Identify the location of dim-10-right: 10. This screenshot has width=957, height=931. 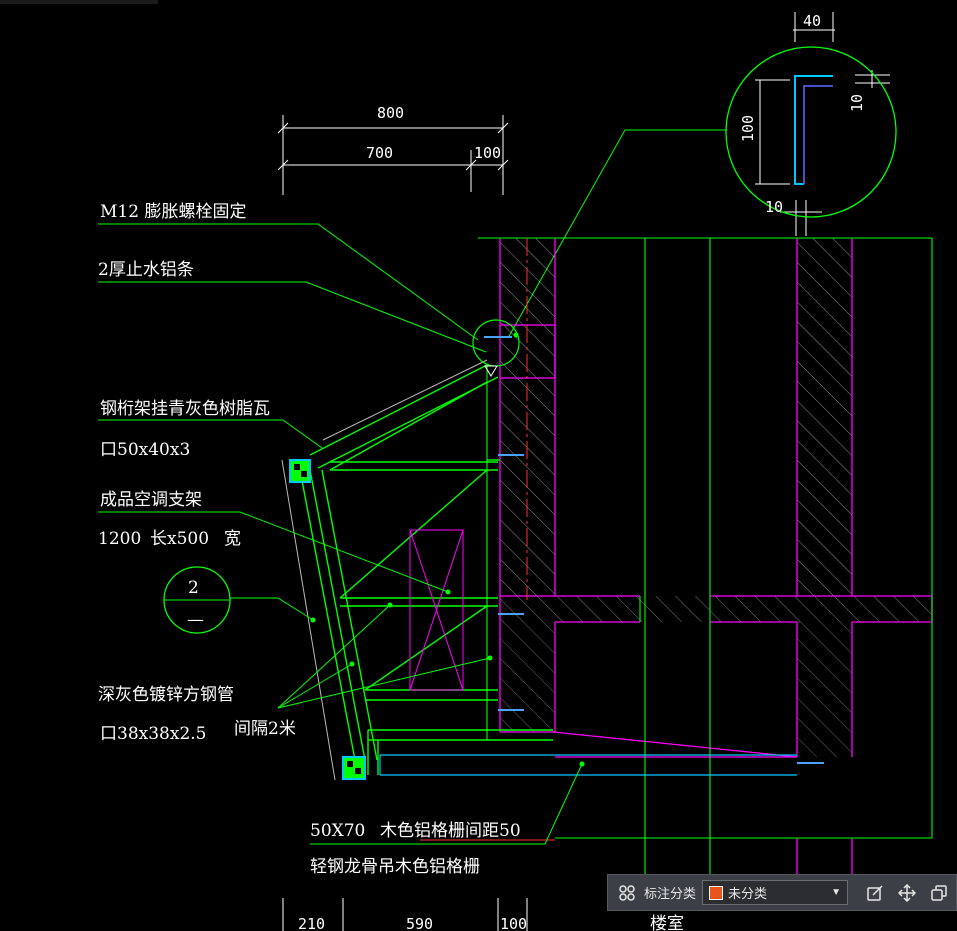
(857, 103).